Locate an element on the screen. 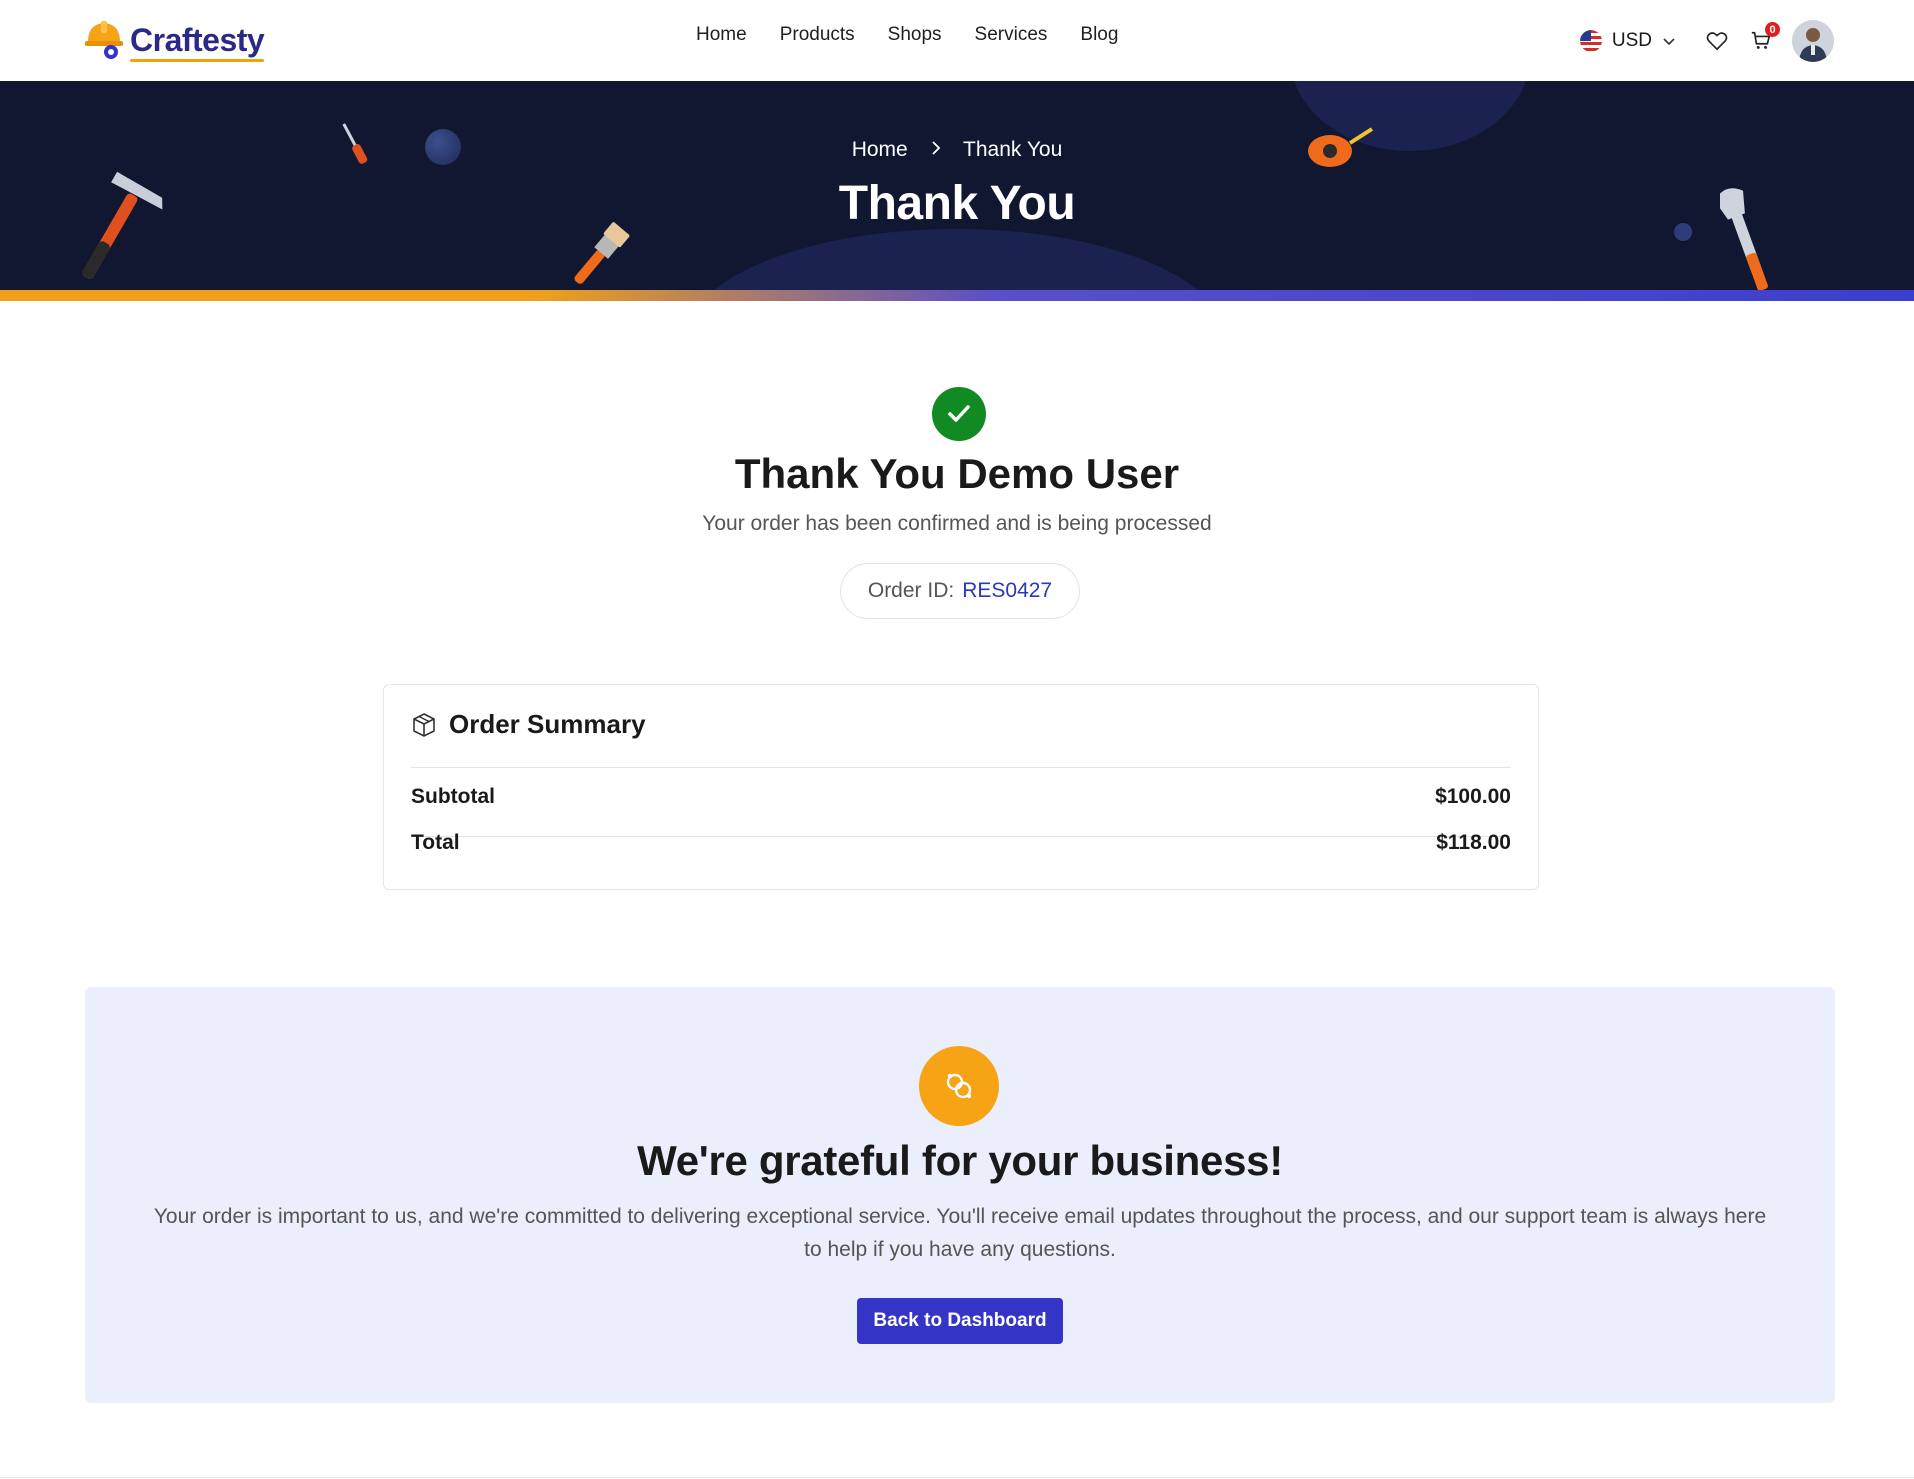  order-id-badge: Order ID: RES0427 is located at coordinates (960, 591).